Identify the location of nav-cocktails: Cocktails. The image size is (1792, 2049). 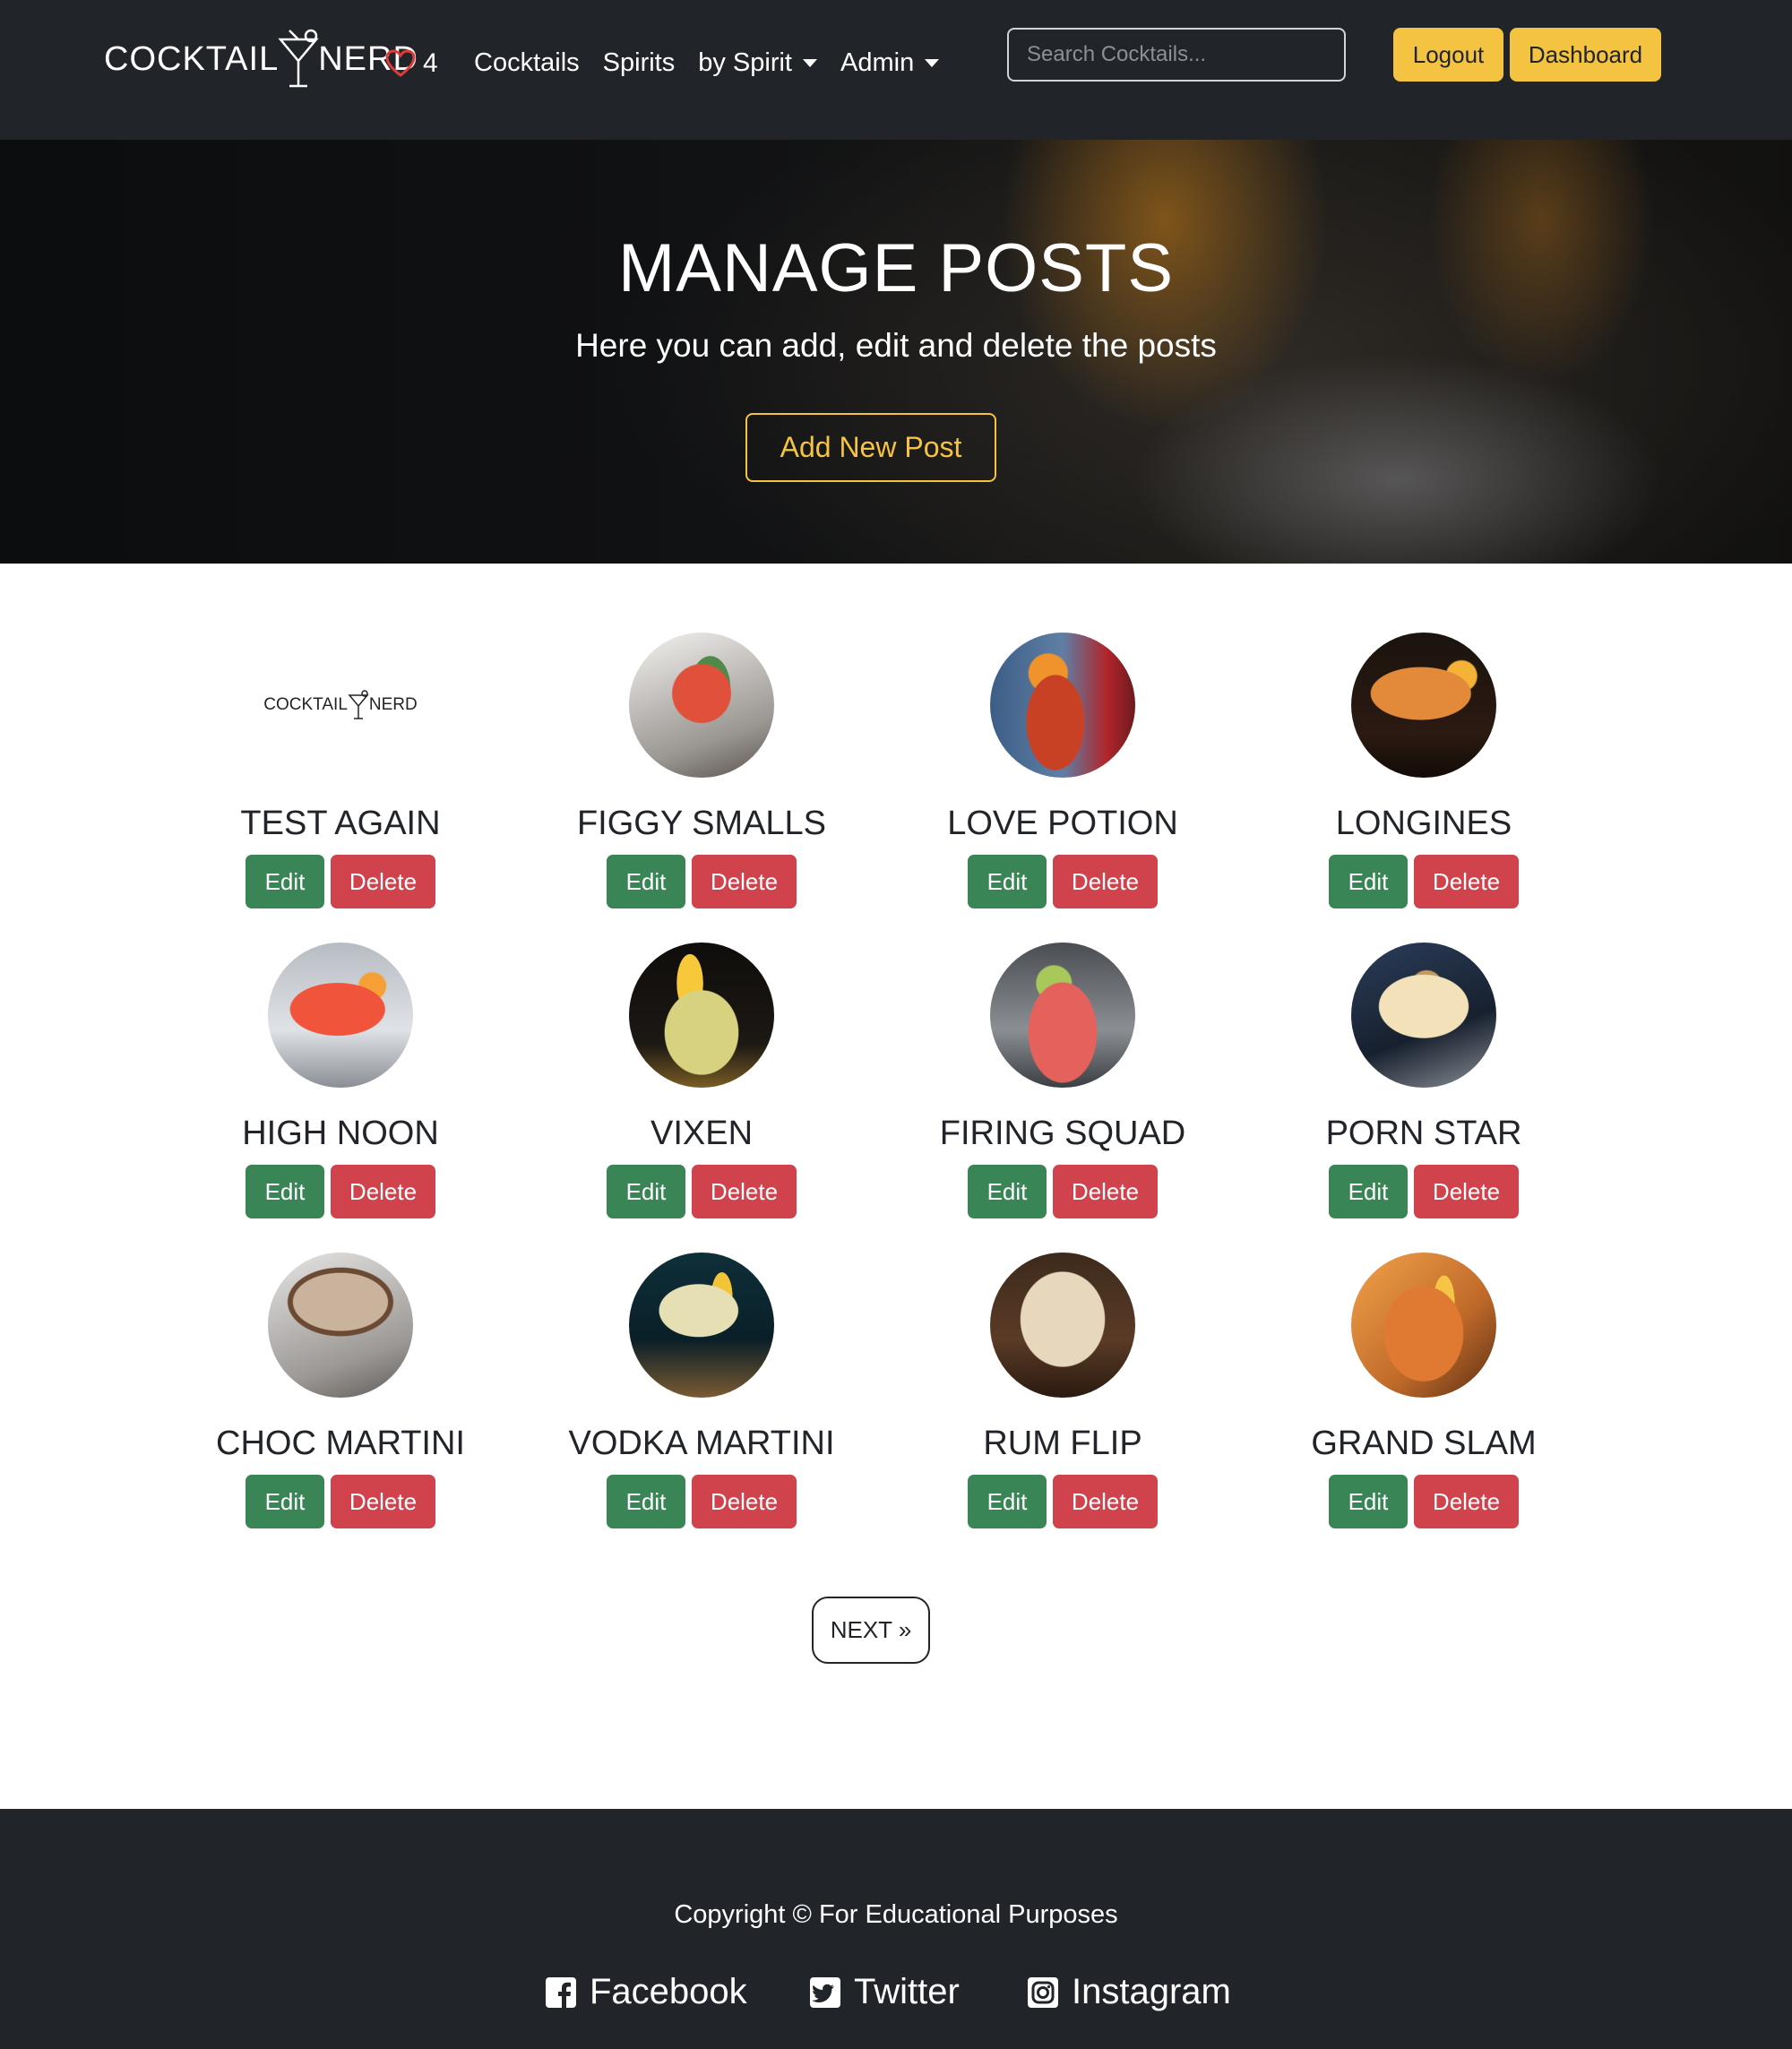
(527, 63).